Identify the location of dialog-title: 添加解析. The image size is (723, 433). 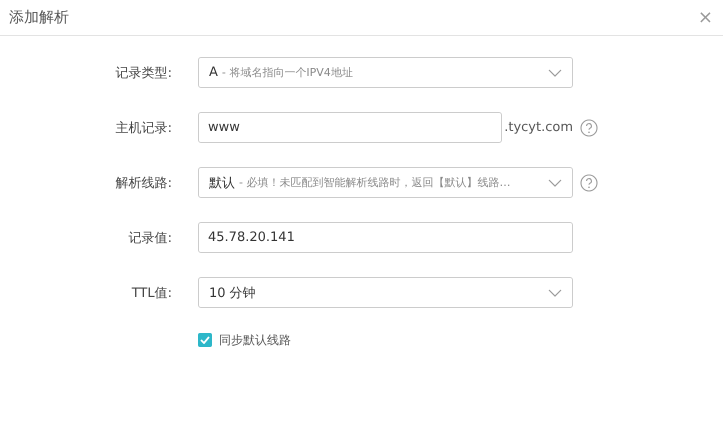
(39, 17).